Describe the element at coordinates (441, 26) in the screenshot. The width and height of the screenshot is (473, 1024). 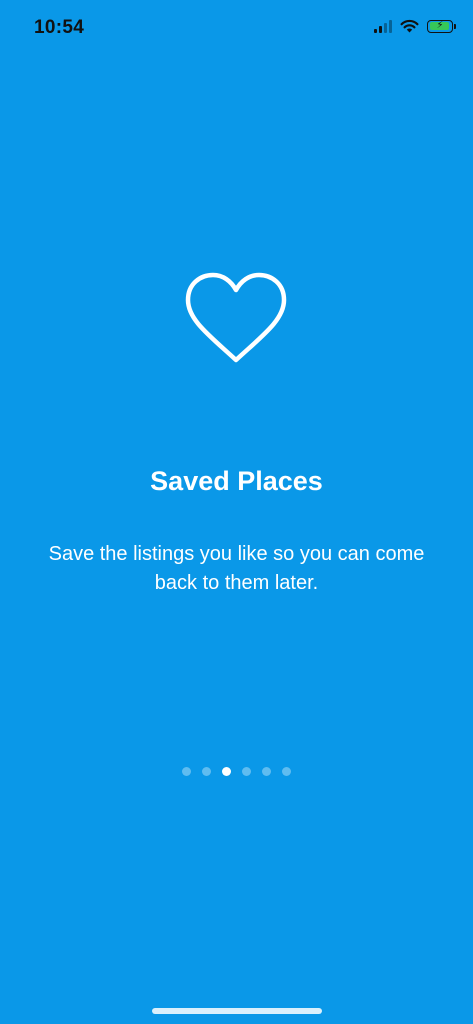
I see `battery-charging-icon: ⚡` at that location.